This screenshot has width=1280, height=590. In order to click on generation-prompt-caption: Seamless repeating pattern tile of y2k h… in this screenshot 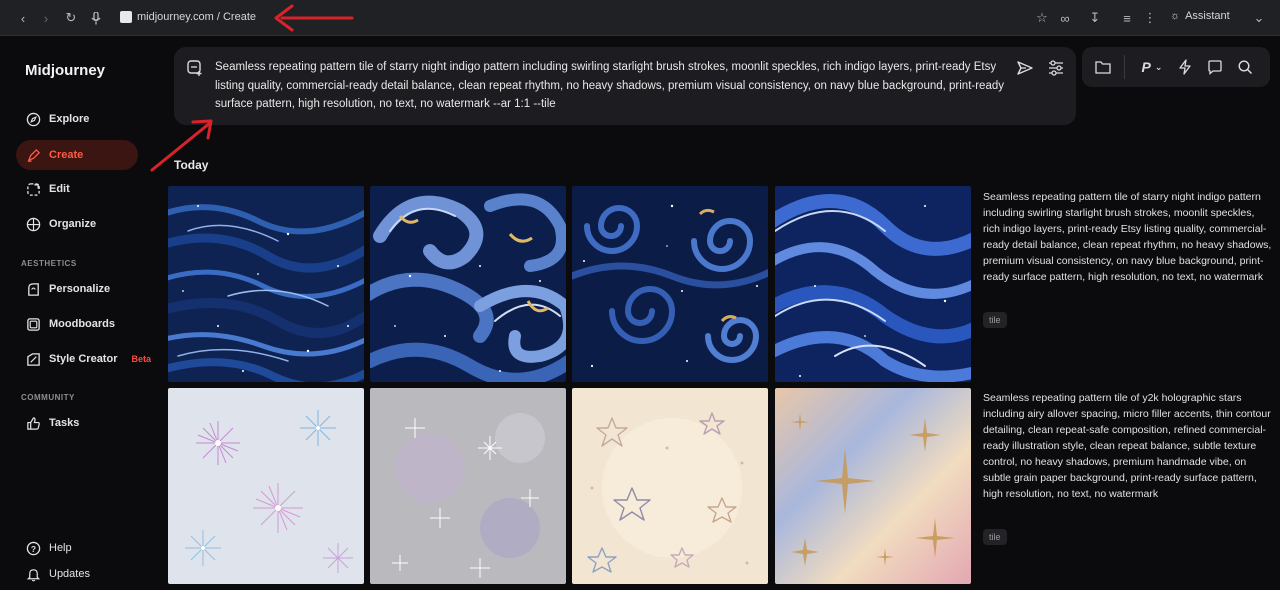, I will do `click(1128, 446)`.